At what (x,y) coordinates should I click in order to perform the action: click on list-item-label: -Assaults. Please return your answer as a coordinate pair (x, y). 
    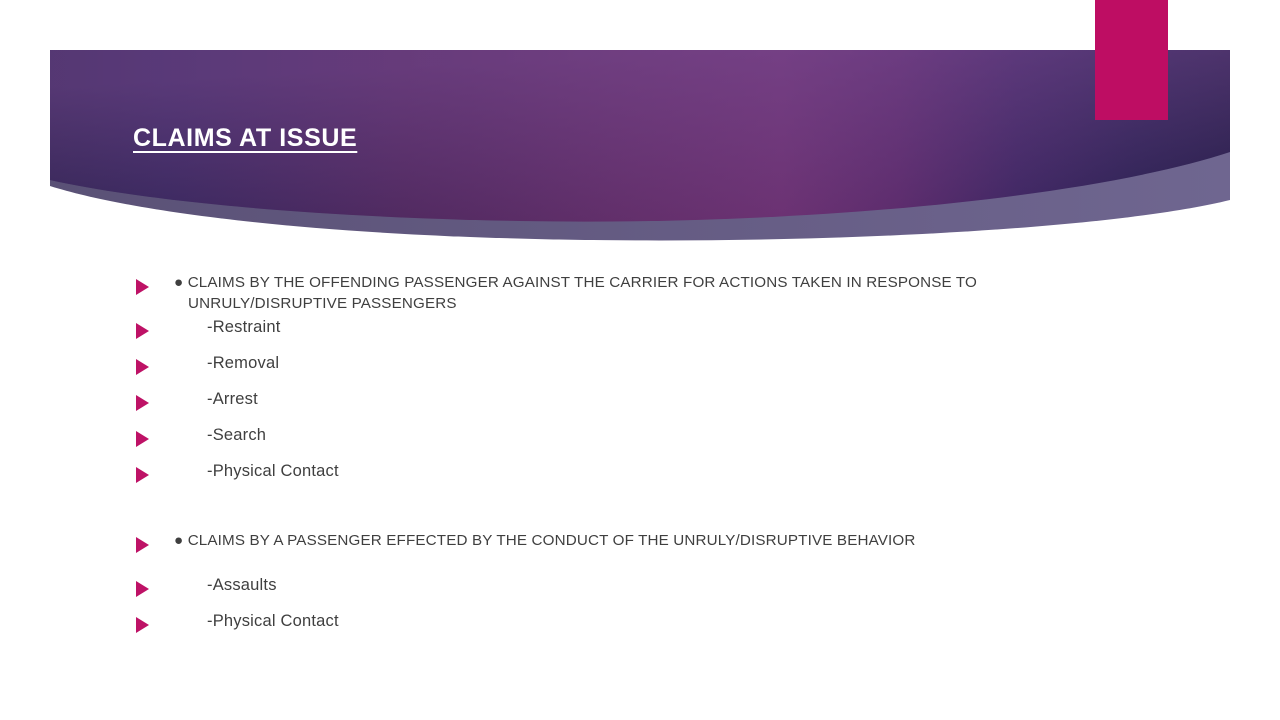
    Looking at the image, I should click on (242, 585).